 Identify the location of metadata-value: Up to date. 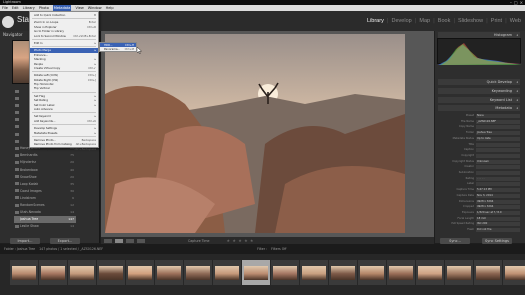
(498, 138).